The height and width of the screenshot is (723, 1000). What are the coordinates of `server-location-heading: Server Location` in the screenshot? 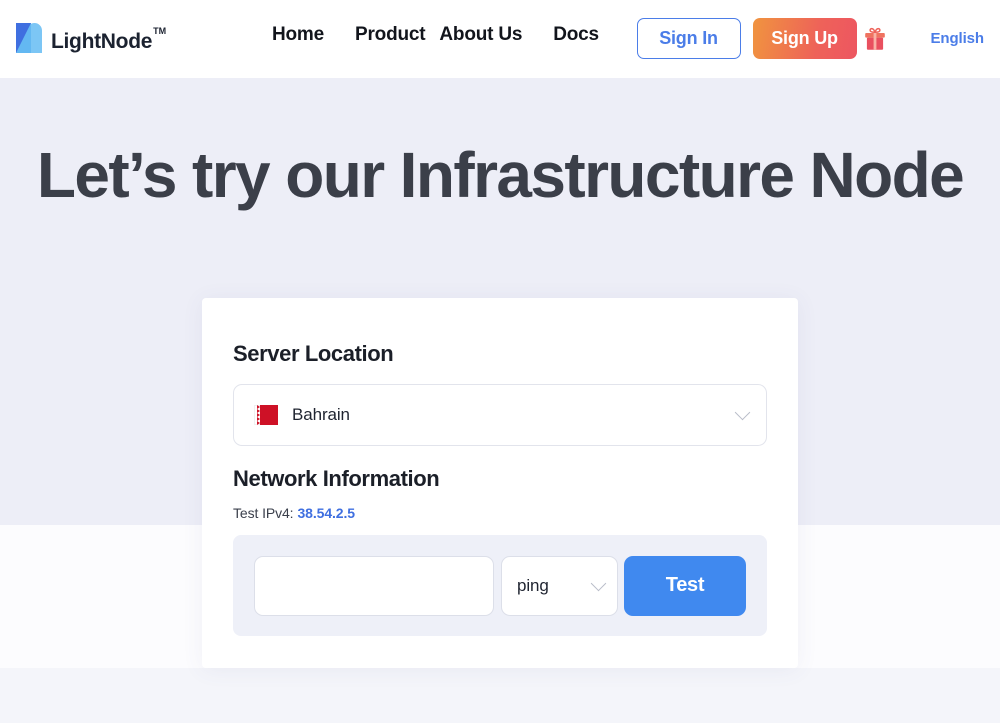 It's located at (313, 353).